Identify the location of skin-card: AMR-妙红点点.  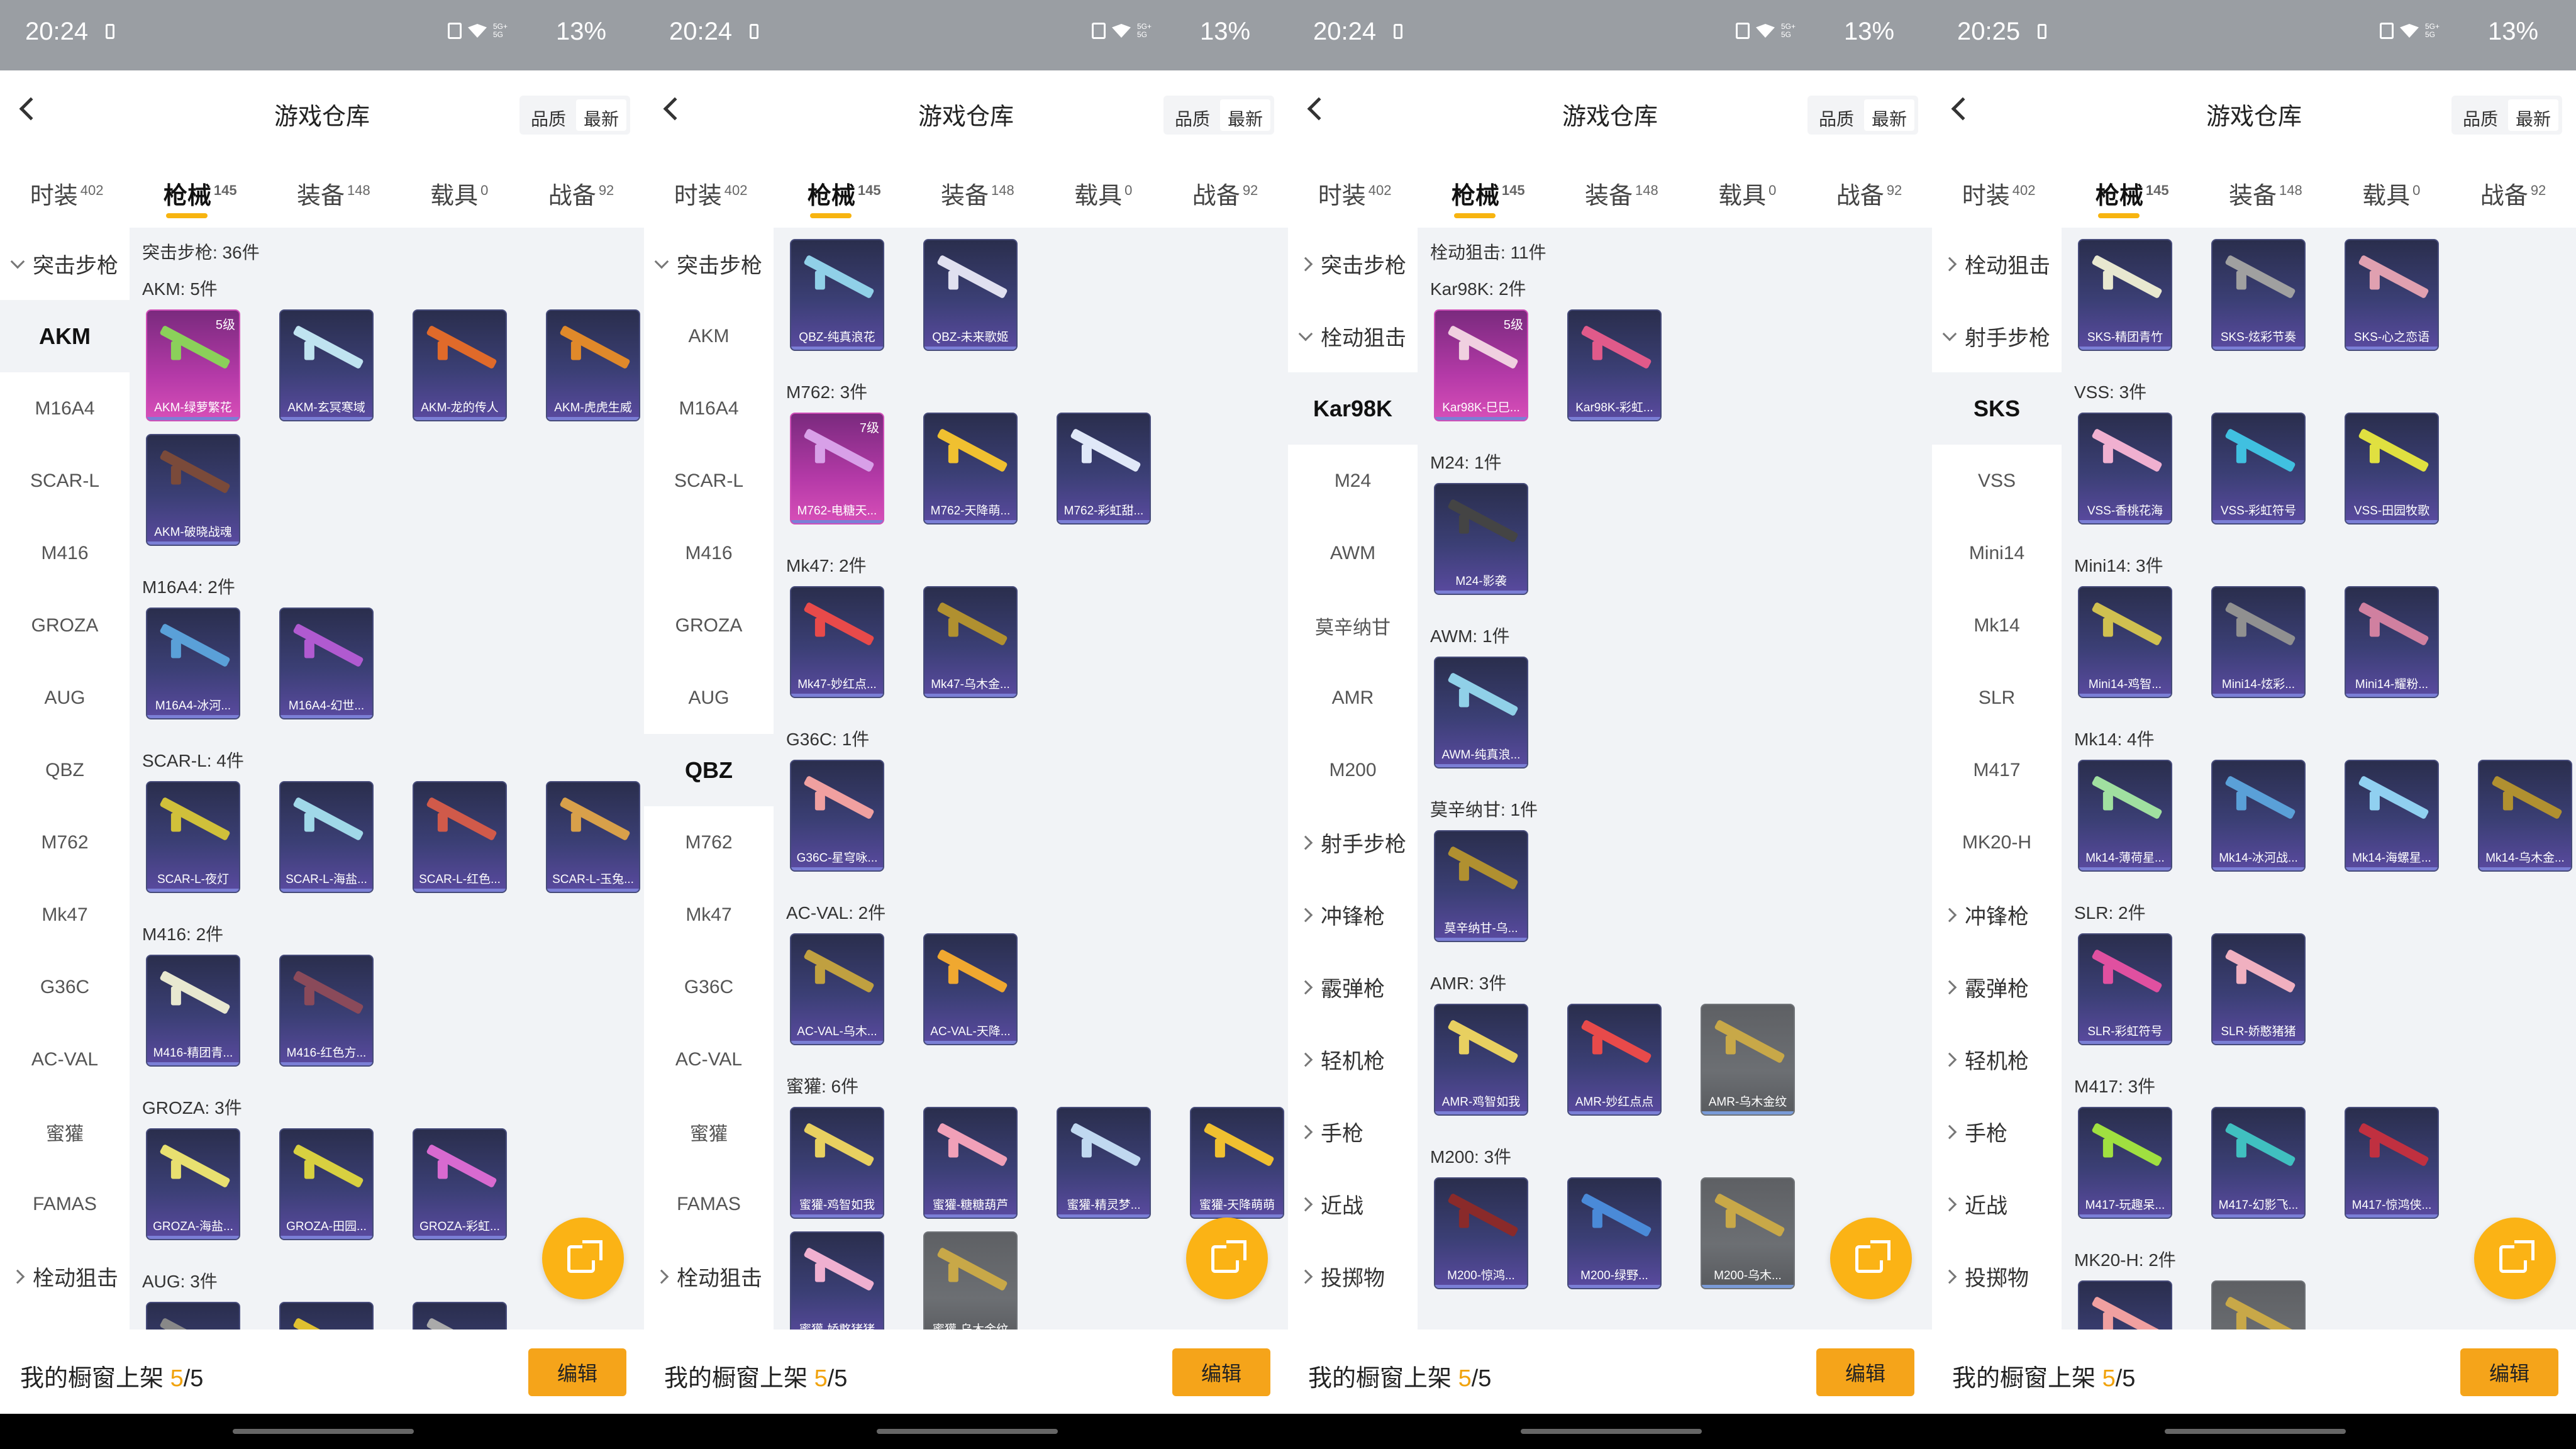
(1614, 1060).